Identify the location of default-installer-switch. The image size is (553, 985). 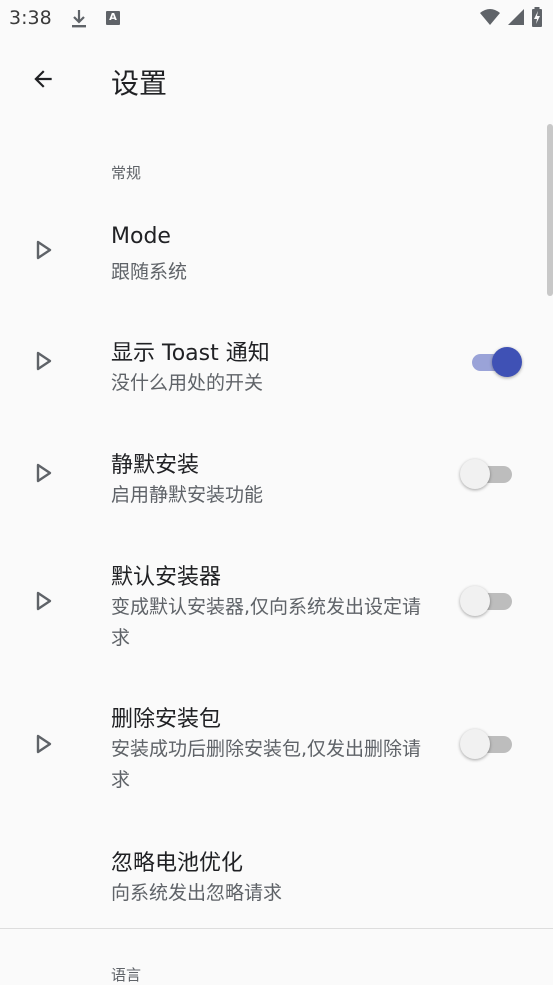
(491, 601).